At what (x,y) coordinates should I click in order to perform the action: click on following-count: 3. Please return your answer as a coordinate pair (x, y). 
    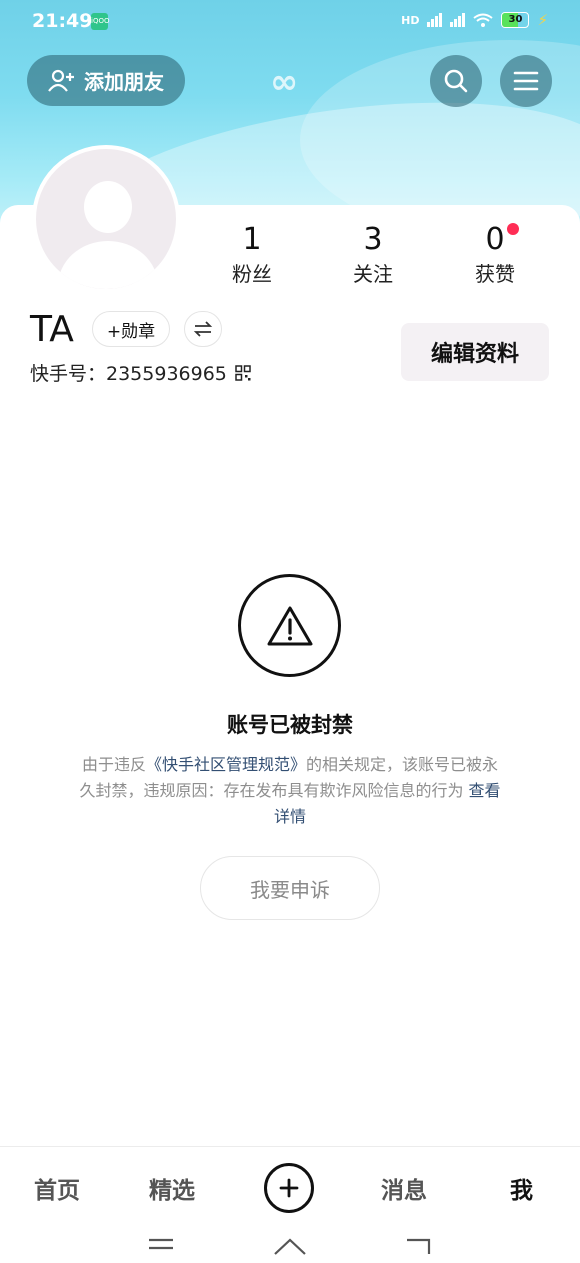
    Looking at the image, I should click on (373, 239).